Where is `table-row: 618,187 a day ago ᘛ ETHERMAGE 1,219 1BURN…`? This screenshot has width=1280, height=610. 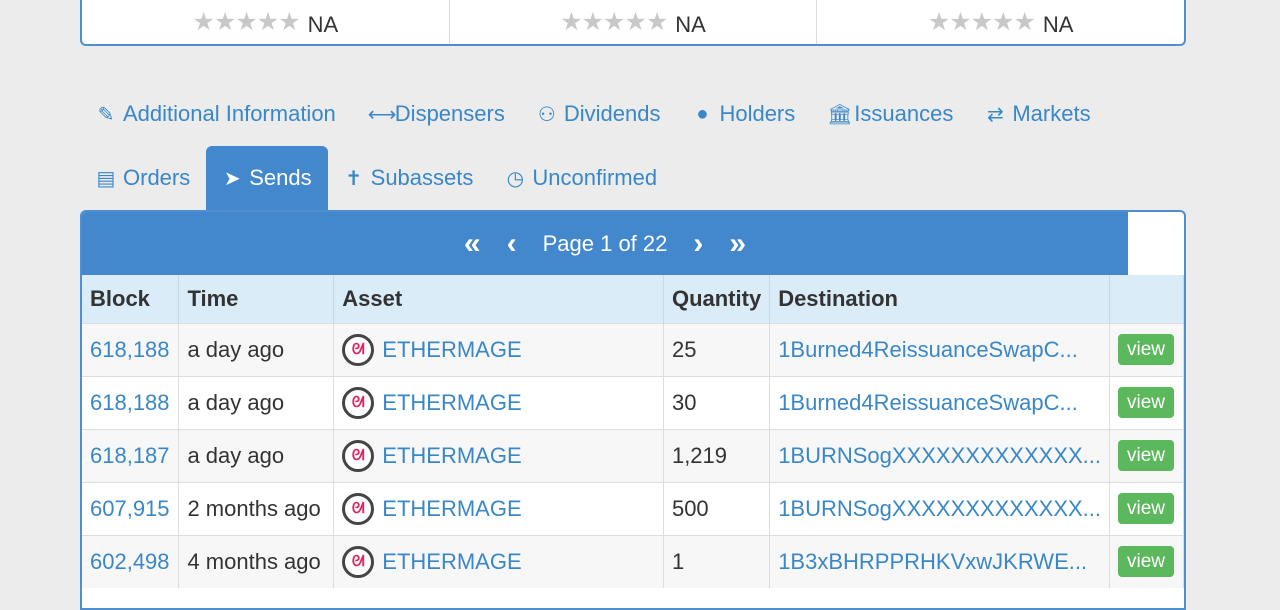 table-row: 618,187 a day ago ᘛ ETHERMAGE 1,219 1BURN… is located at coordinates (633, 455).